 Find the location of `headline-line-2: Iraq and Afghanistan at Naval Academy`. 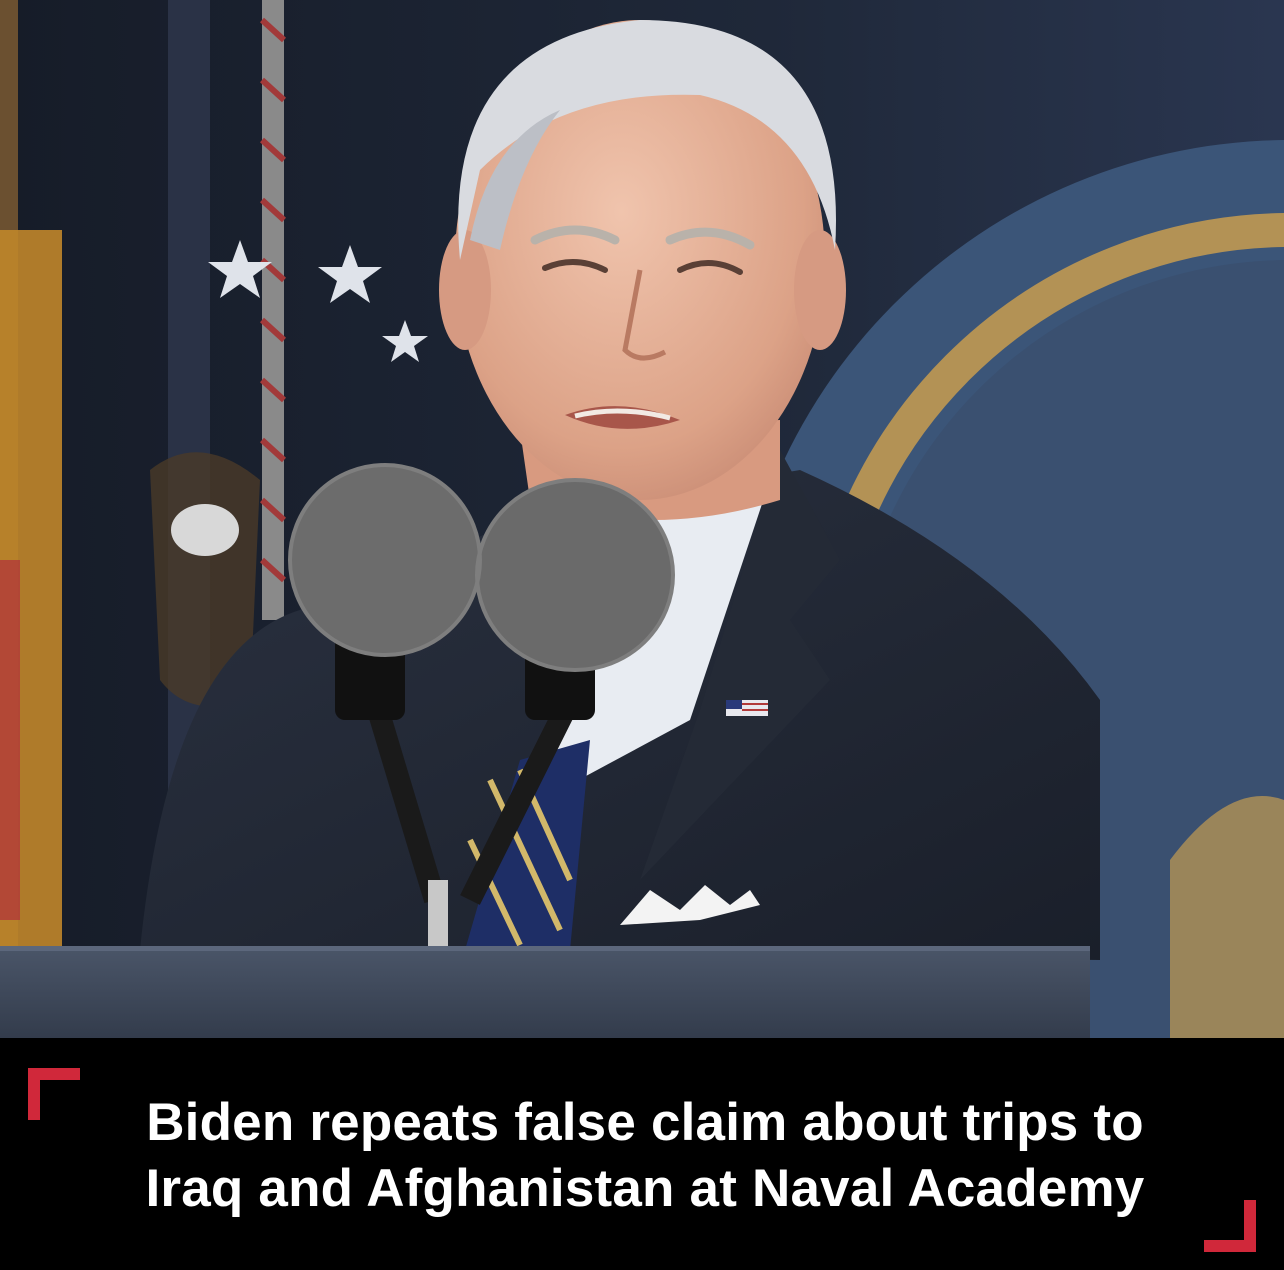

headline-line-2: Iraq and Afghanistan at Naval Academy is located at coordinates (645, 1188).